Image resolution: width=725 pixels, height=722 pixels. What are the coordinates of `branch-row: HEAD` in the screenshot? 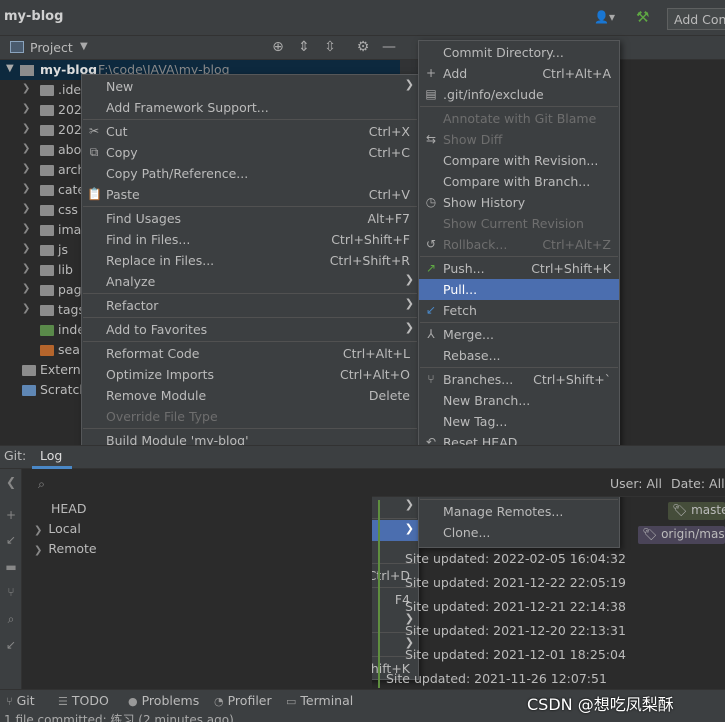 It's located at (68, 511).